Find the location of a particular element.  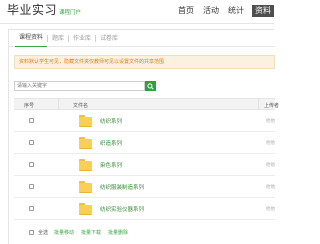

header: 毕业实习 课程门户 首页 活动 统计 资料 is located at coordinates (137, 11).